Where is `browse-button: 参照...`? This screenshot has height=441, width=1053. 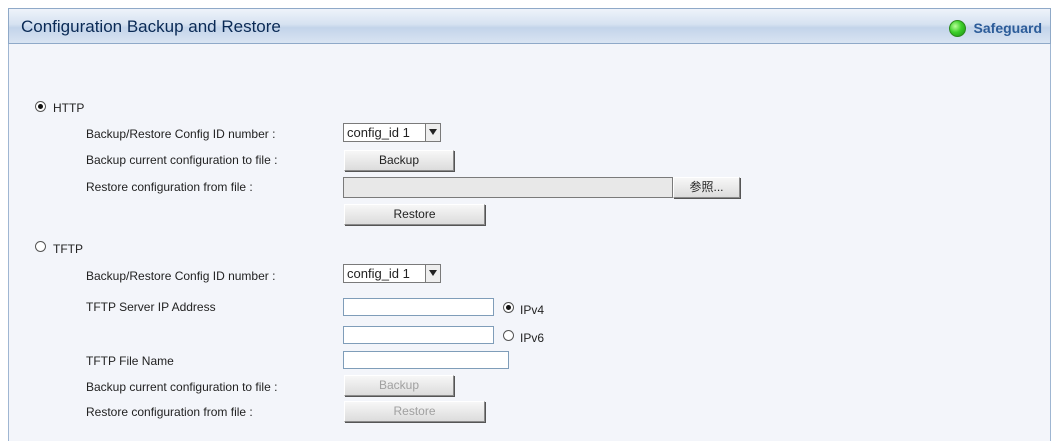
browse-button: 参照... is located at coordinates (706, 187).